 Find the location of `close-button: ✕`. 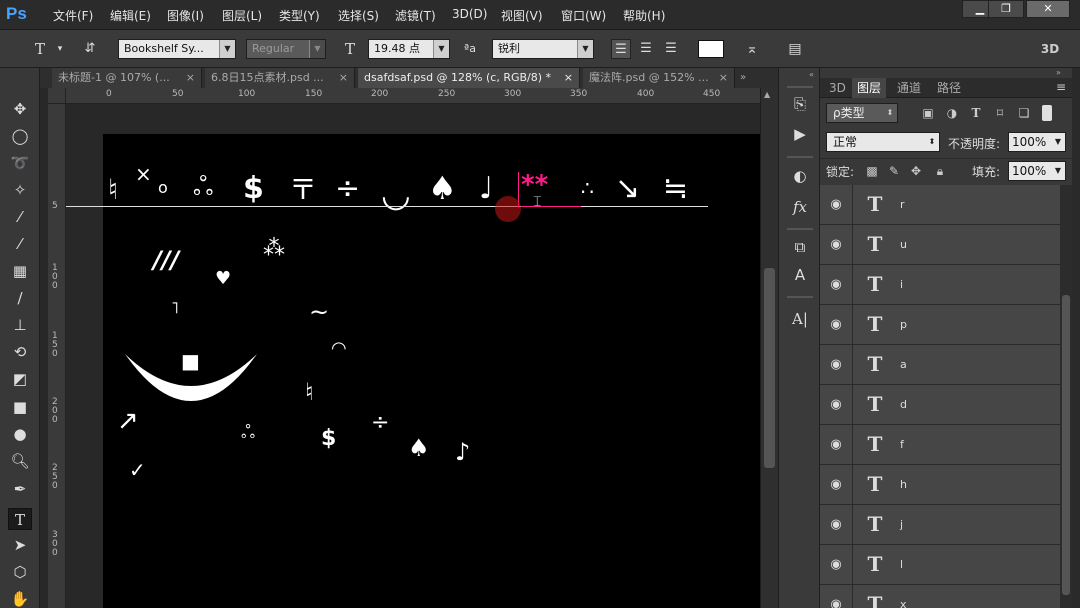

close-button: ✕ is located at coordinates (1048, 9).